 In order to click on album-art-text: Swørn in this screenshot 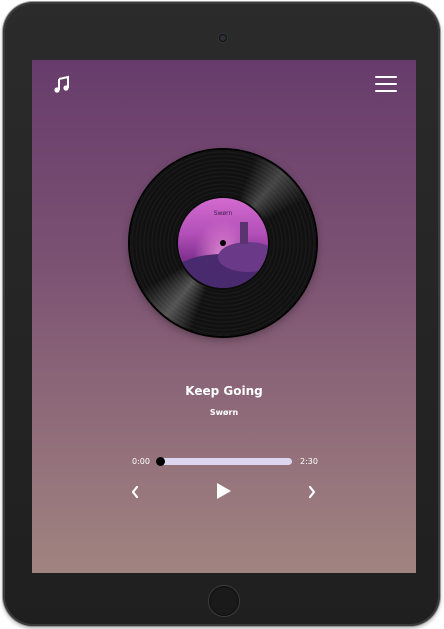, I will do `click(223, 213)`.